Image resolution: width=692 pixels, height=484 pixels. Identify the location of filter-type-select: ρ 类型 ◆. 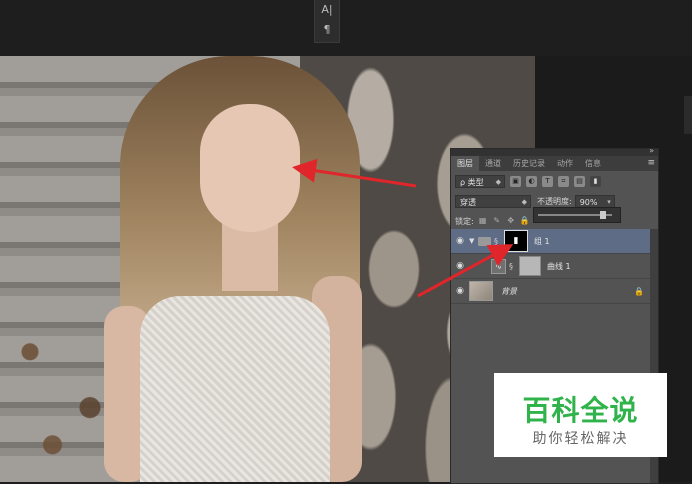
(480, 181).